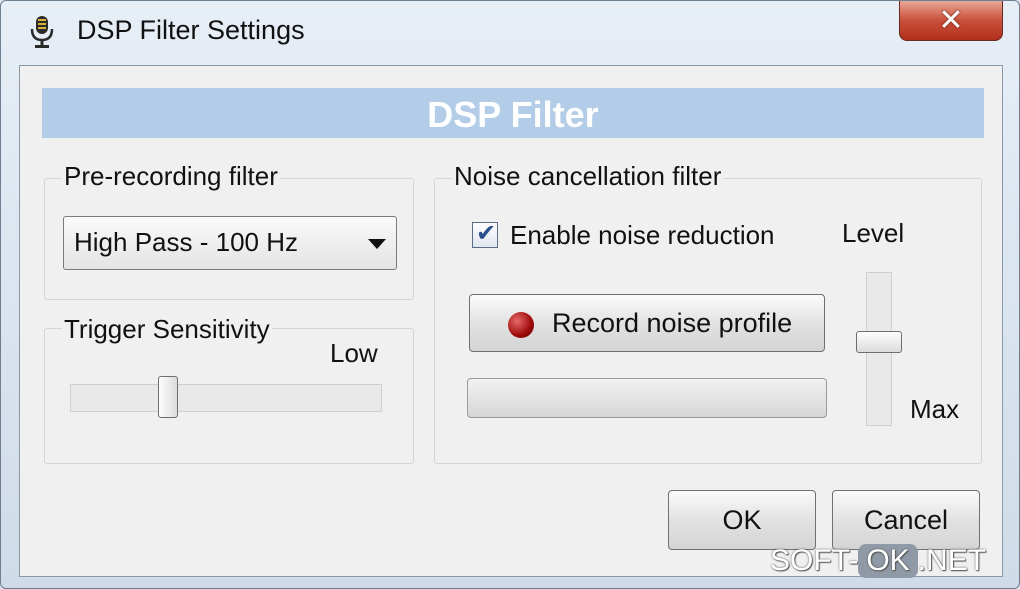 This screenshot has width=1020, height=589. Describe the element at coordinates (588, 176) in the screenshot. I see `noise-label: Noise cancellation filter` at that location.